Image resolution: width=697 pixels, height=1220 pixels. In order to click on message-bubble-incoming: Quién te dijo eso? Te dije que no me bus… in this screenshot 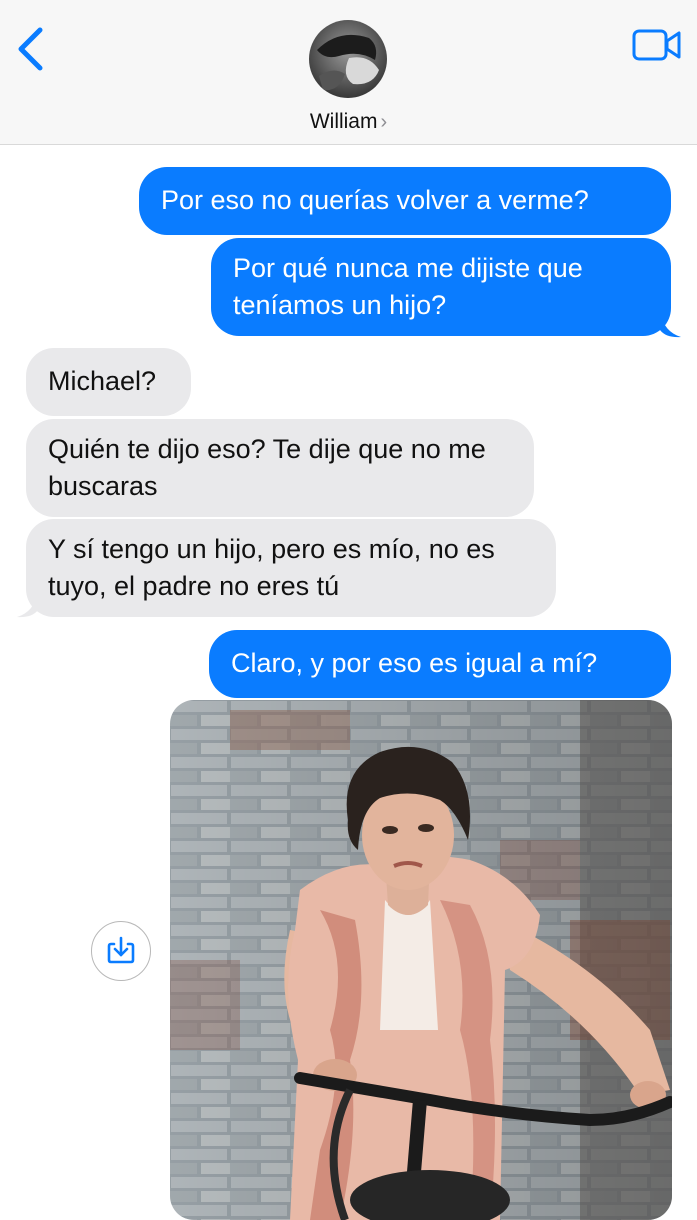, I will do `click(280, 468)`.